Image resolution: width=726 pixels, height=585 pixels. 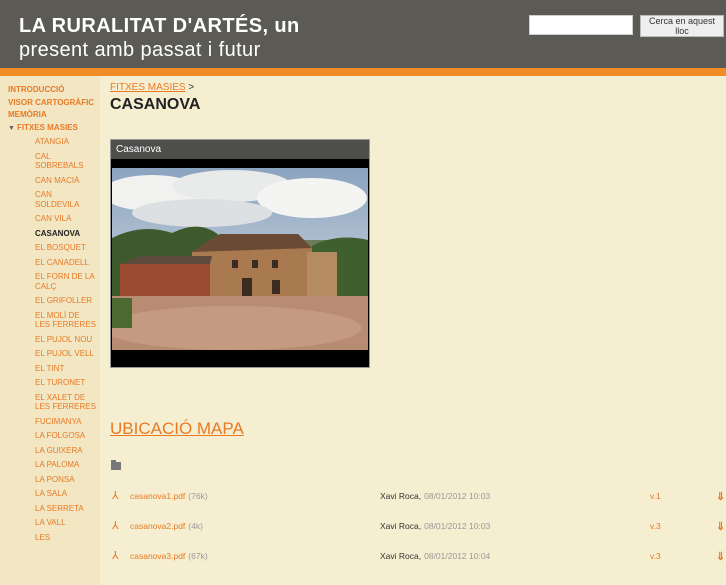 I want to click on casanova-photo, so click(x=240, y=259).